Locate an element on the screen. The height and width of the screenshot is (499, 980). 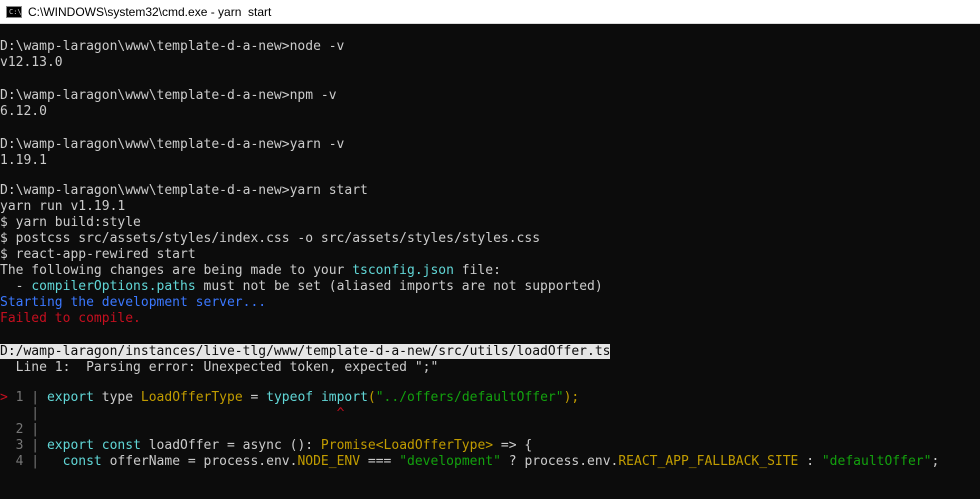
console-line-rewired-start: $ react-app-rewired start is located at coordinates (98, 254).